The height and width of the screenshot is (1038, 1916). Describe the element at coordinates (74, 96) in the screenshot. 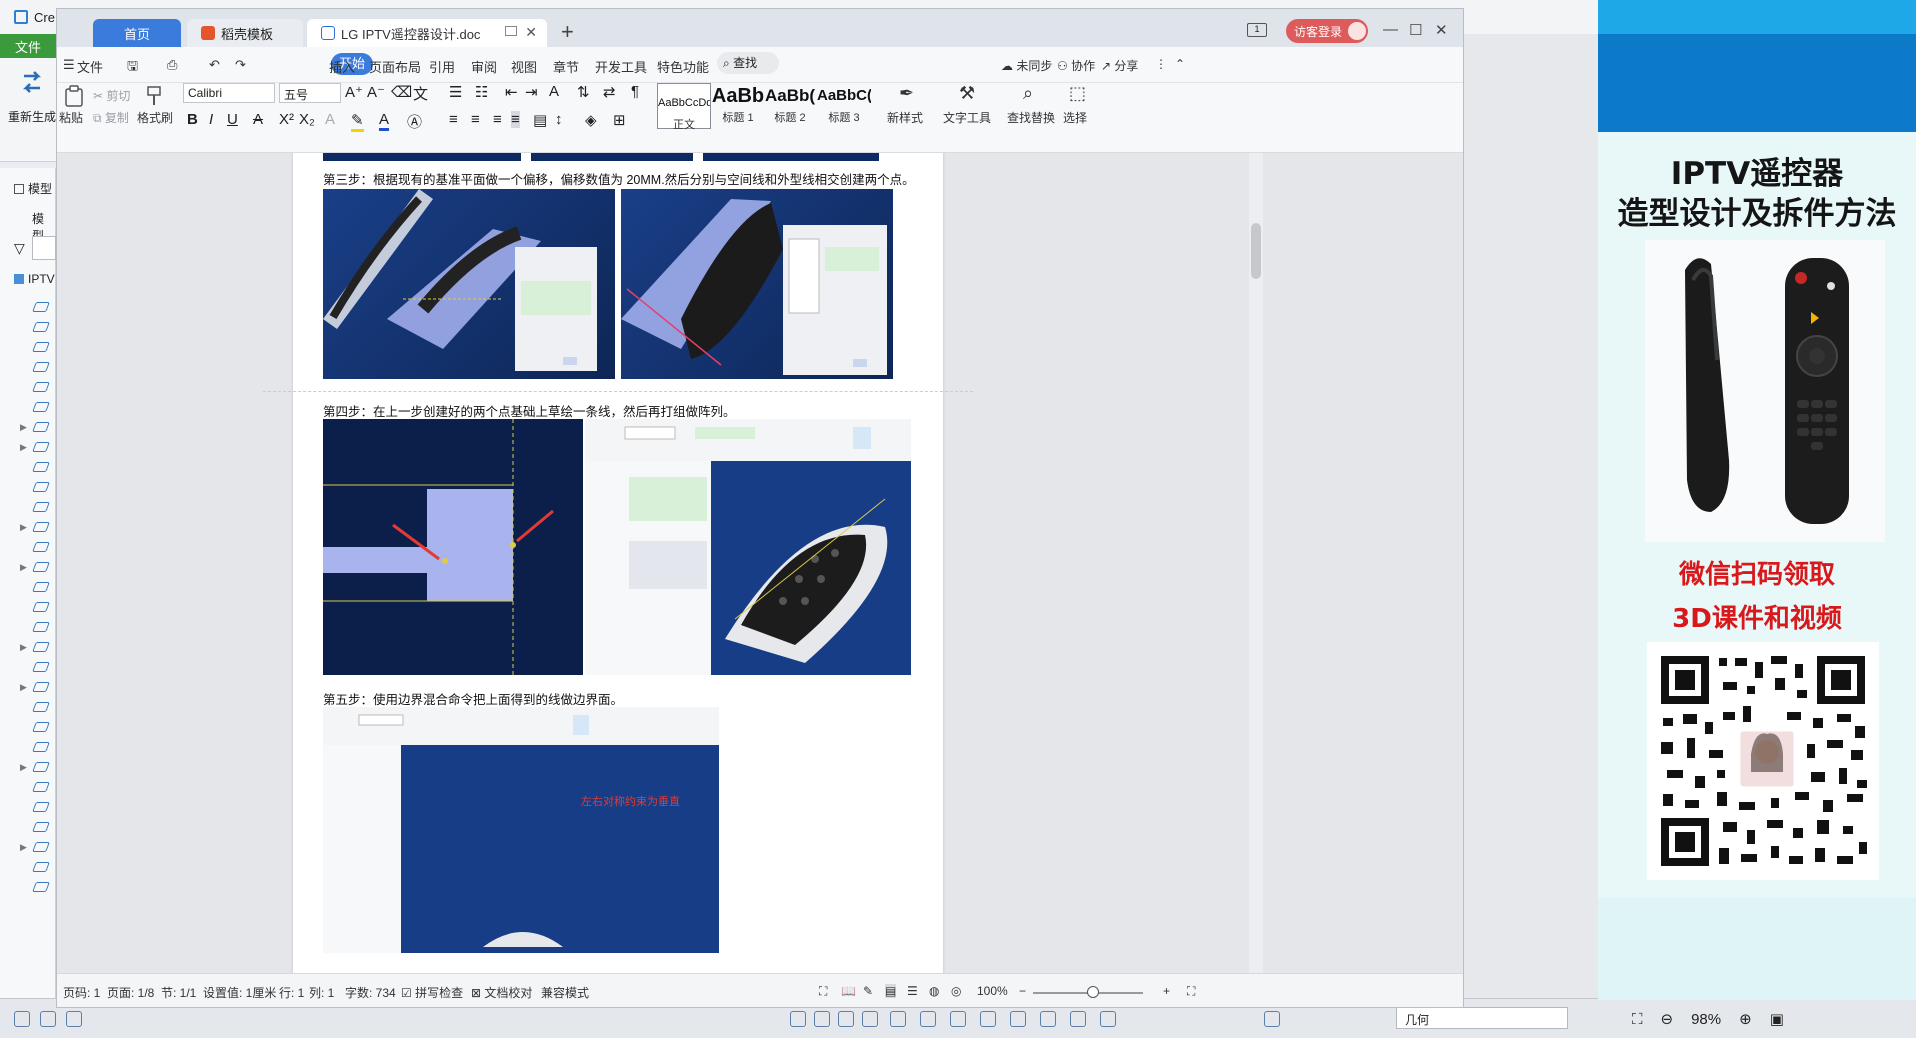

I see `paste-icon` at that location.